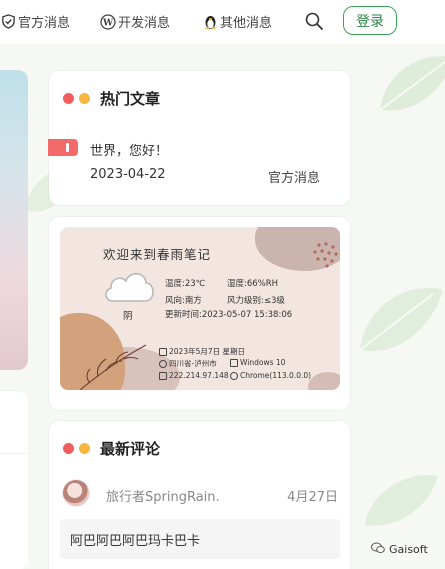 This screenshot has height=569, width=445. I want to click on watermark: Gaisoft, so click(399, 549).